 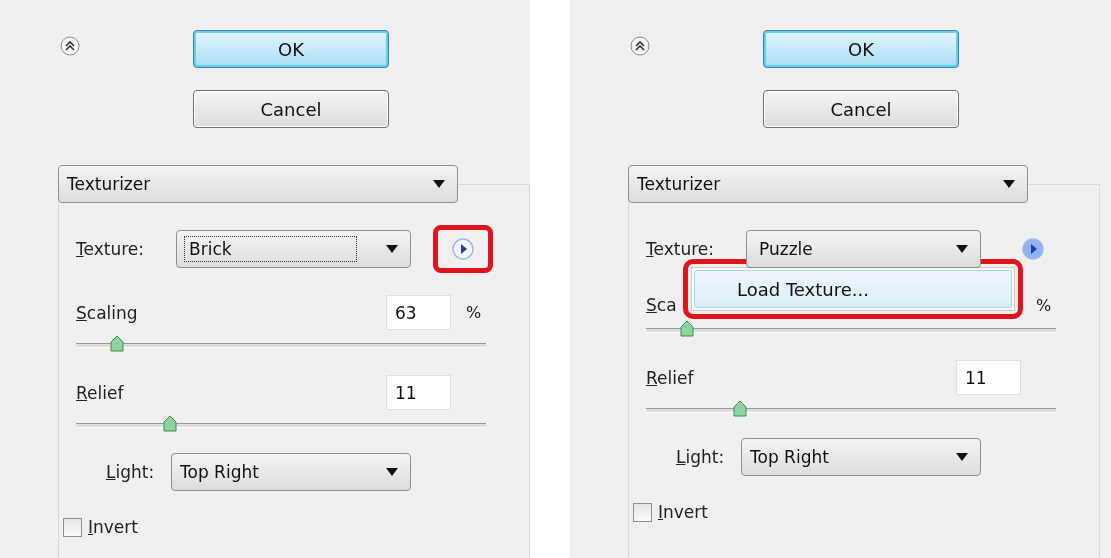 What do you see at coordinates (107, 312) in the screenshot?
I see `slider-label: Scaling` at bounding box center [107, 312].